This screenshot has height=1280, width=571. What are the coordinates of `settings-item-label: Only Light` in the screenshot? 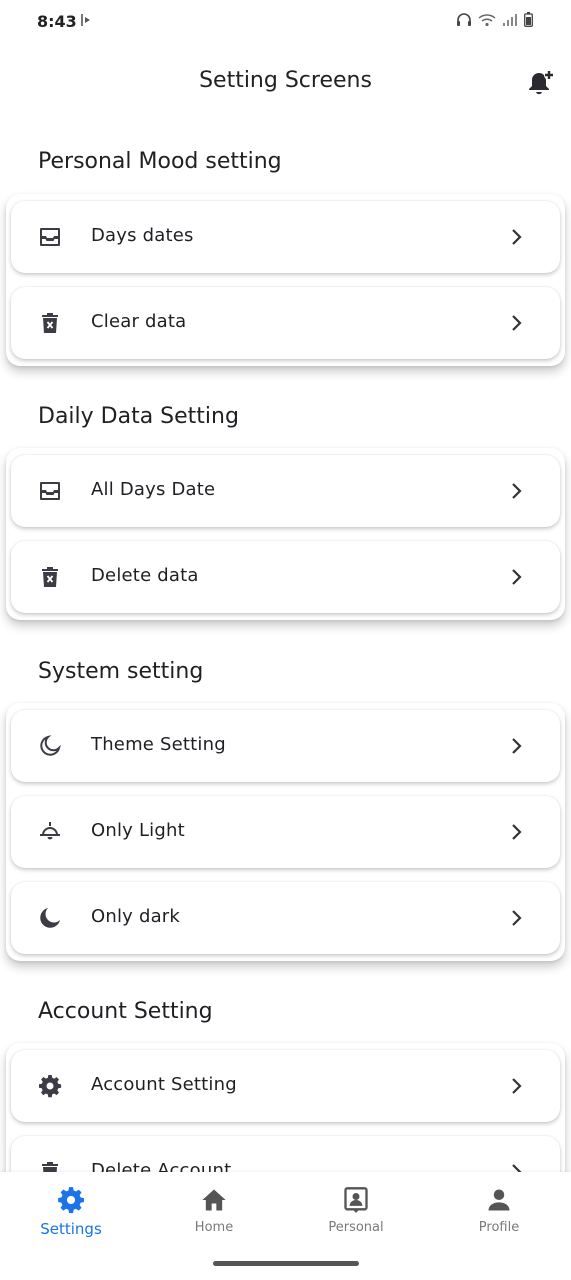 It's located at (138, 830).